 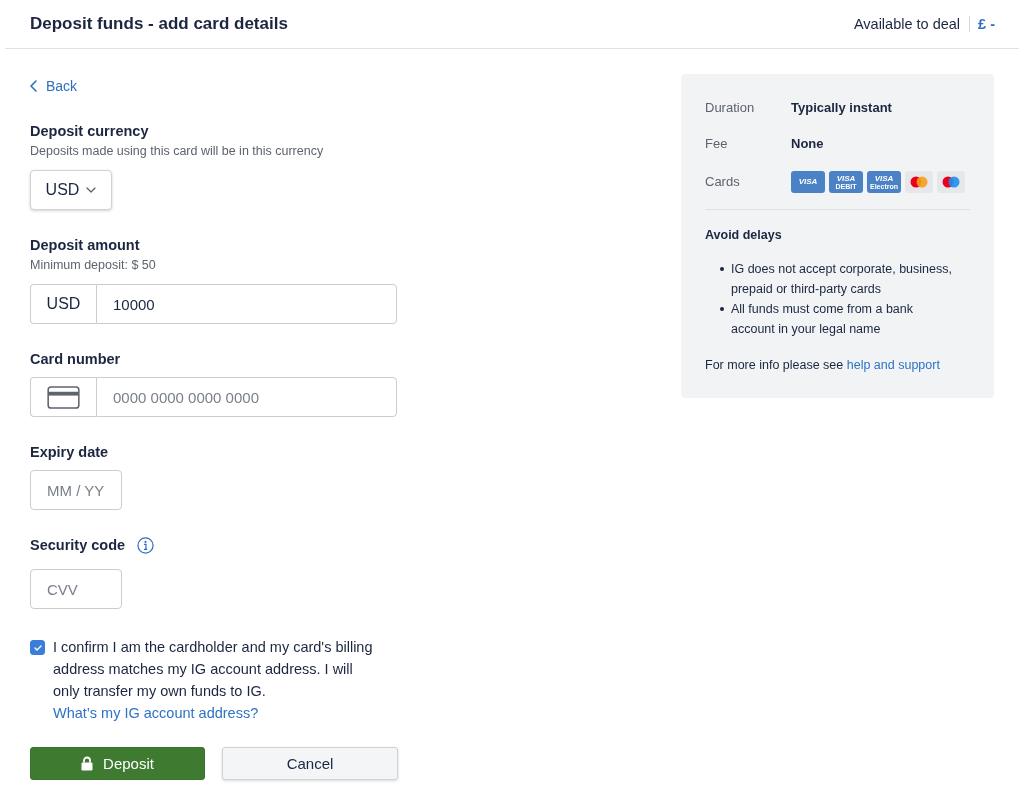 I want to click on info-label: Cards, so click(x=723, y=182).